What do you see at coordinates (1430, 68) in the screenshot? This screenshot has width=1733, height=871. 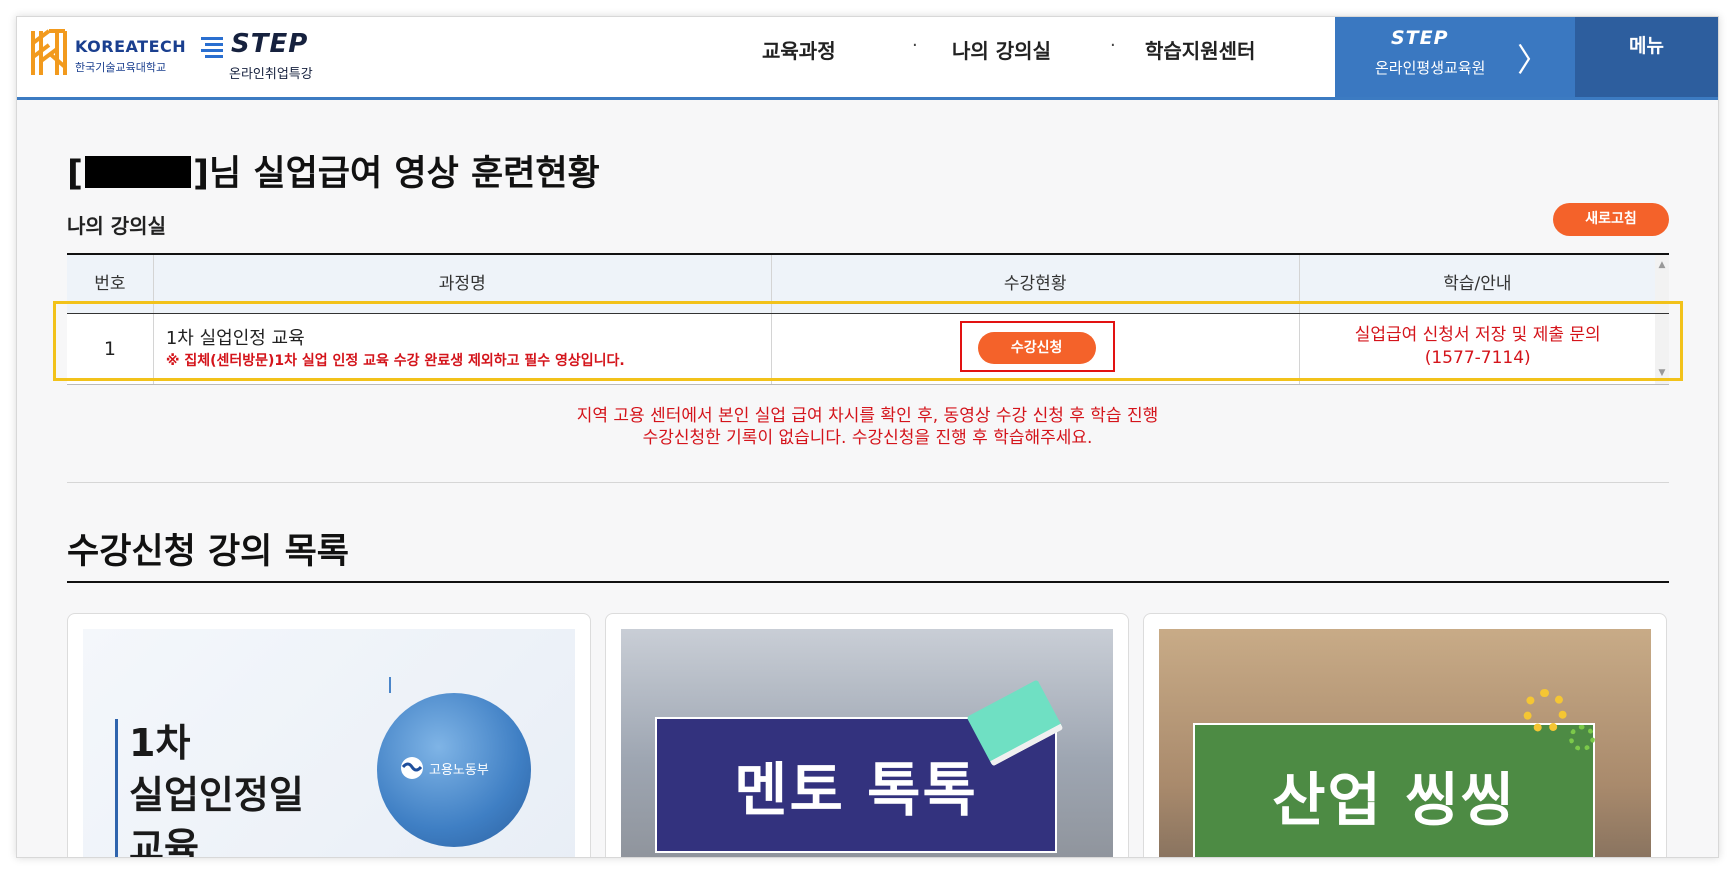 I see `step-box-subtitle: 온라인평생교육원` at bounding box center [1430, 68].